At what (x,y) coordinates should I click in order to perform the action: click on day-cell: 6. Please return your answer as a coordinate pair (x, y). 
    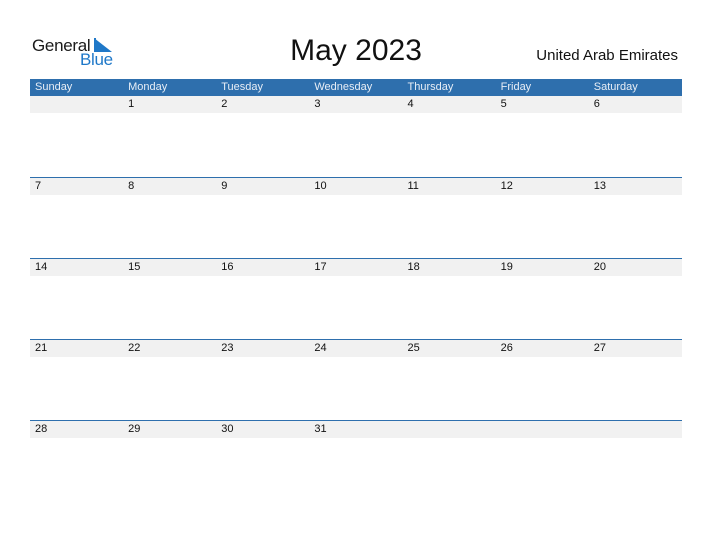
    Looking at the image, I should click on (596, 104).